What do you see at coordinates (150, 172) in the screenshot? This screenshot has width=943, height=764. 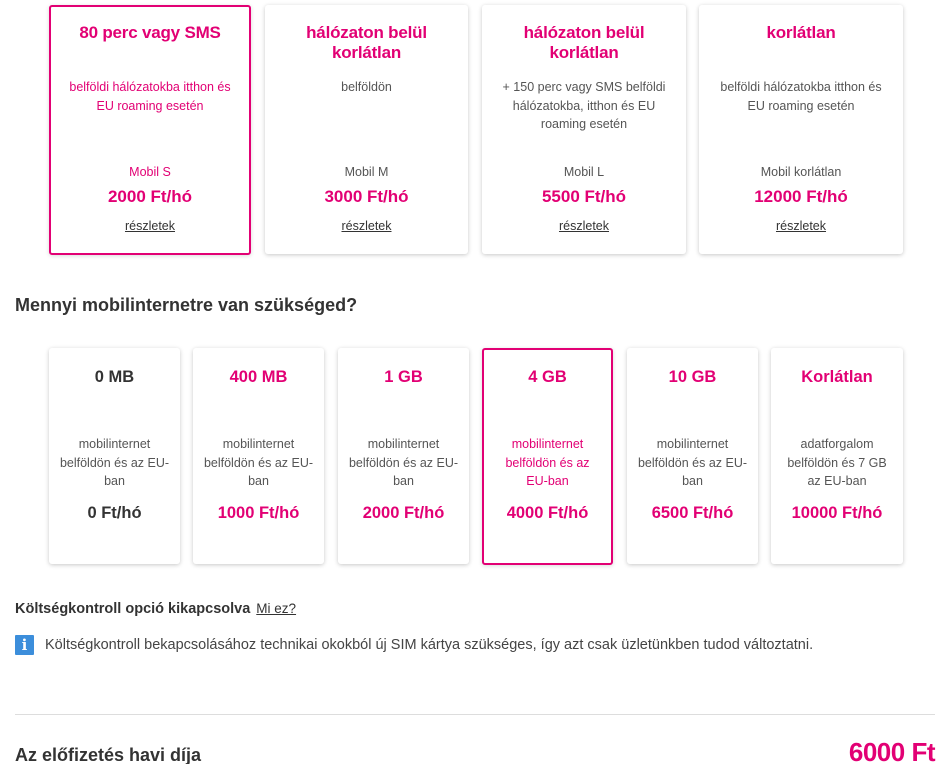 I see `plan-name: Mobil S` at bounding box center [150, 172].